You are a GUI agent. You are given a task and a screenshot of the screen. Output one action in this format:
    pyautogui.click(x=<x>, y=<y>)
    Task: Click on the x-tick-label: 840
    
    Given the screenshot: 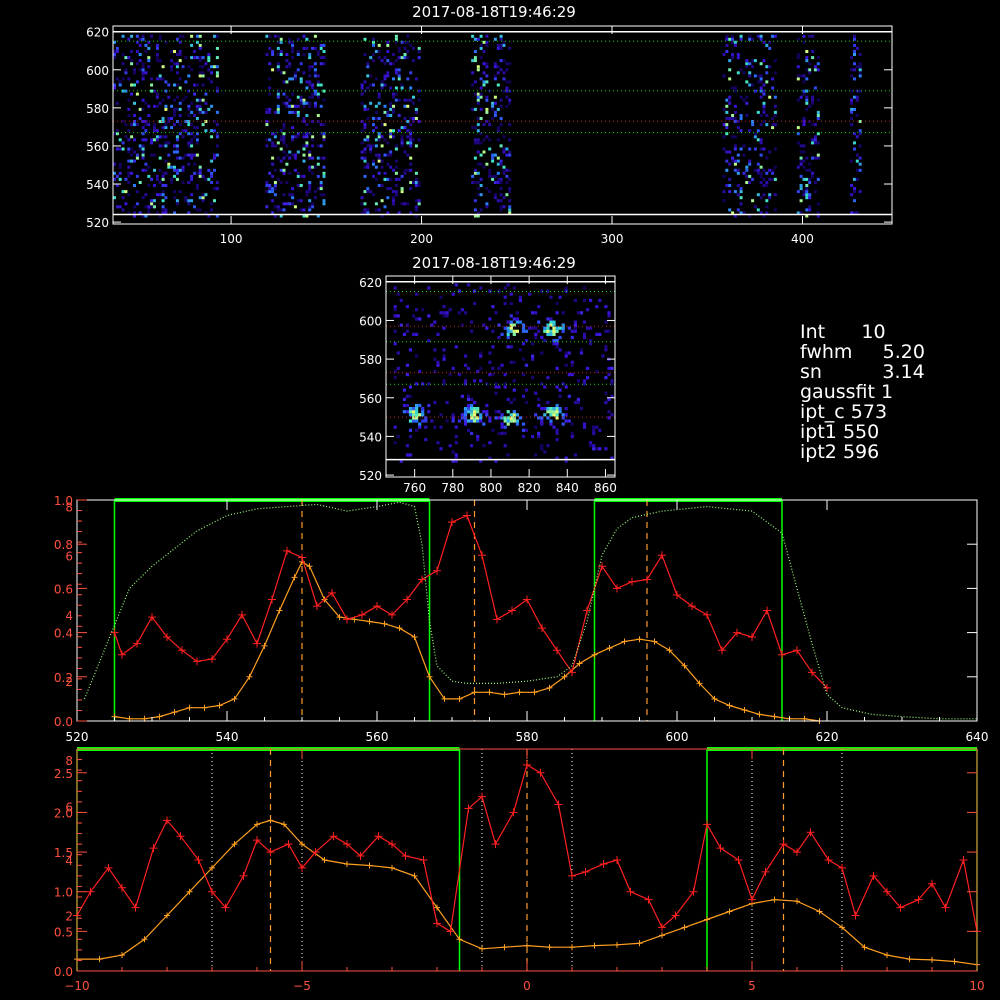 What is the action you would take?
    pyautogui.click(x=567, y=488)
    